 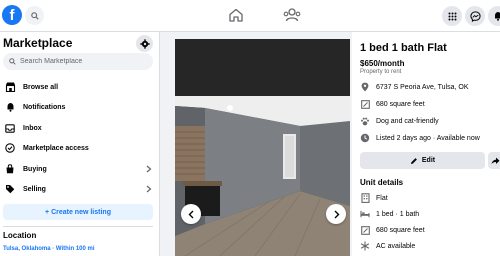 What do you see at coordinates (56, 148) in the screenshot?
I see `sidebar-item-label: Marketplace access` at bounding box center [56, 148].